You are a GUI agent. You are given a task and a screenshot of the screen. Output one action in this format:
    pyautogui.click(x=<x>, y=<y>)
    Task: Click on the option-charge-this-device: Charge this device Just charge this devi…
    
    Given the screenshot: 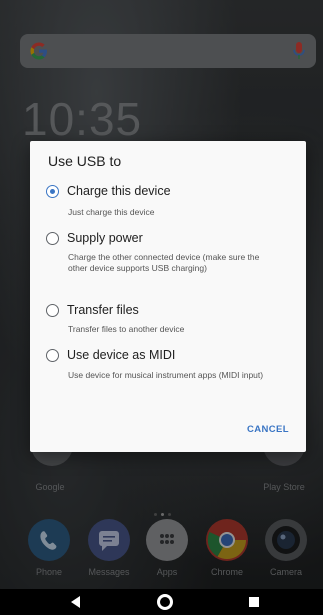 What is the action you would take?
    pyautogui.click(x=171, y=204)
    